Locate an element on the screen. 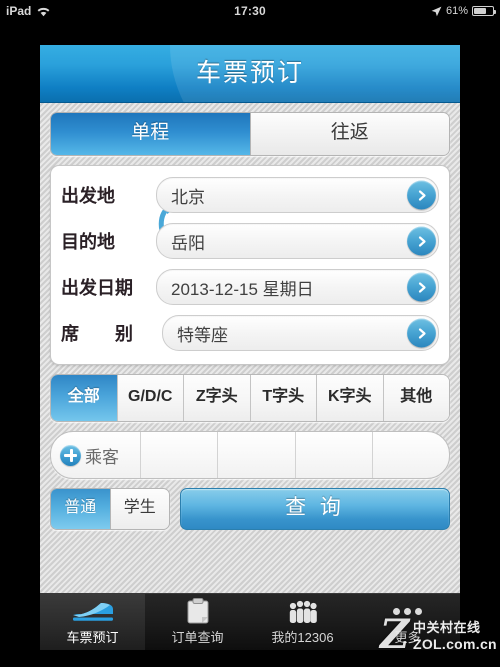 This screenshot has height=667, width=500. train-type-gdc: G/D/C is located at coordinates (149, 398).